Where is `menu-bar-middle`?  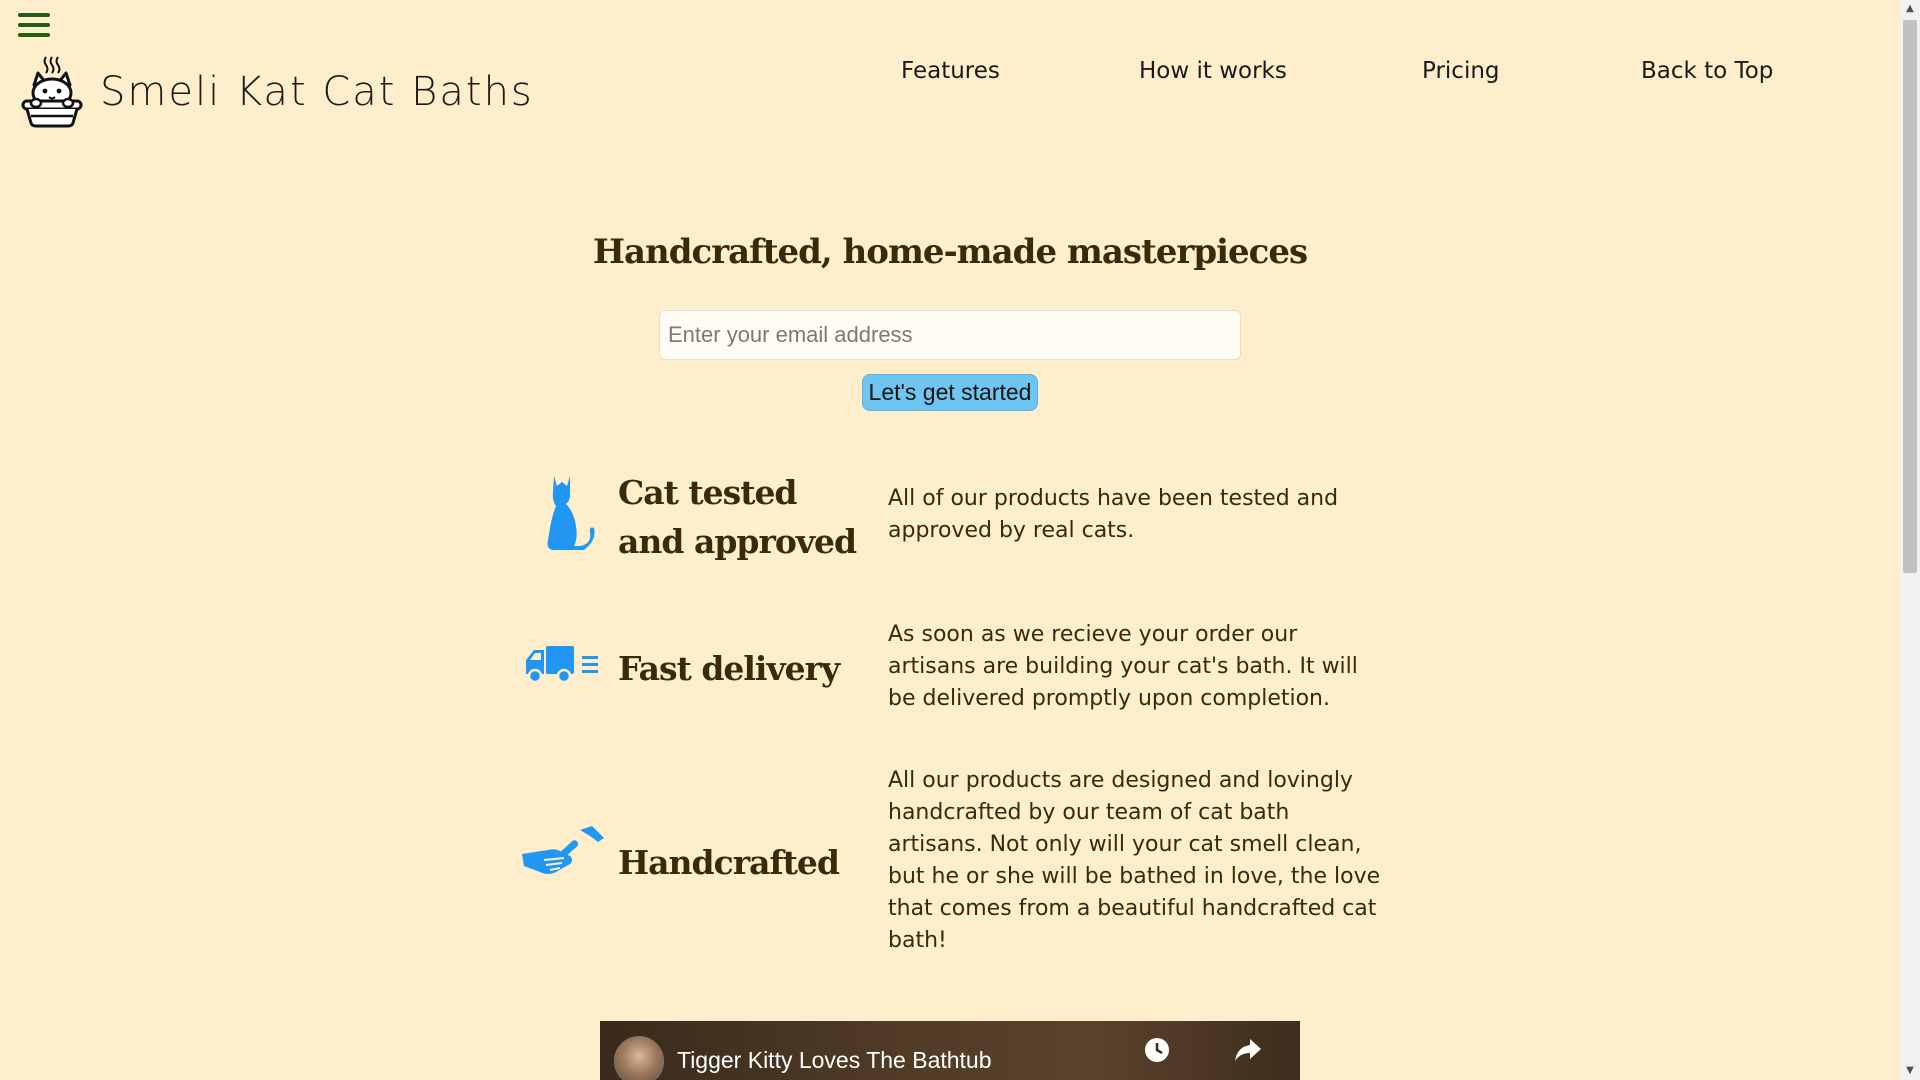
menu-bar-middle is located at coordinates (34, 25).